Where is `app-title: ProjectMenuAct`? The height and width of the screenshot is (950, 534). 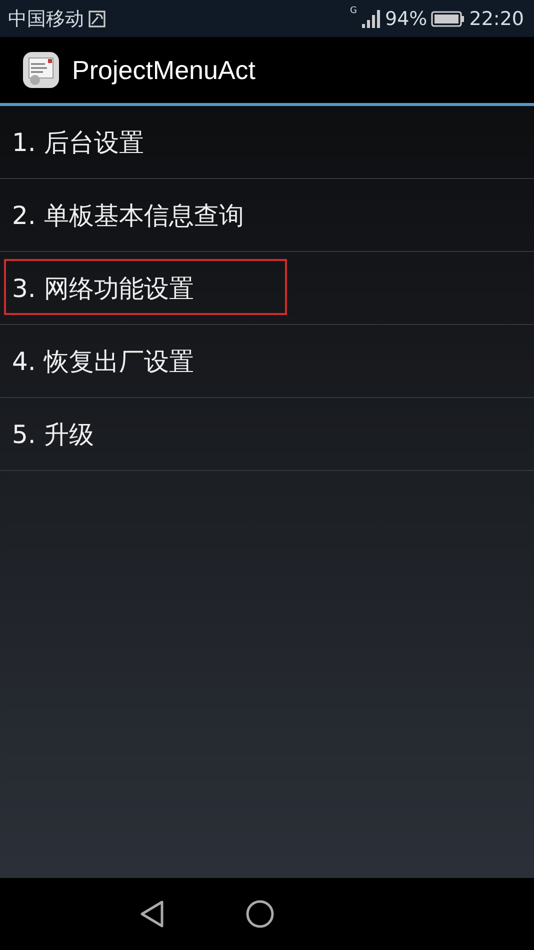
app-title: ProjectMenuAct is located at coordinates (164, 70).